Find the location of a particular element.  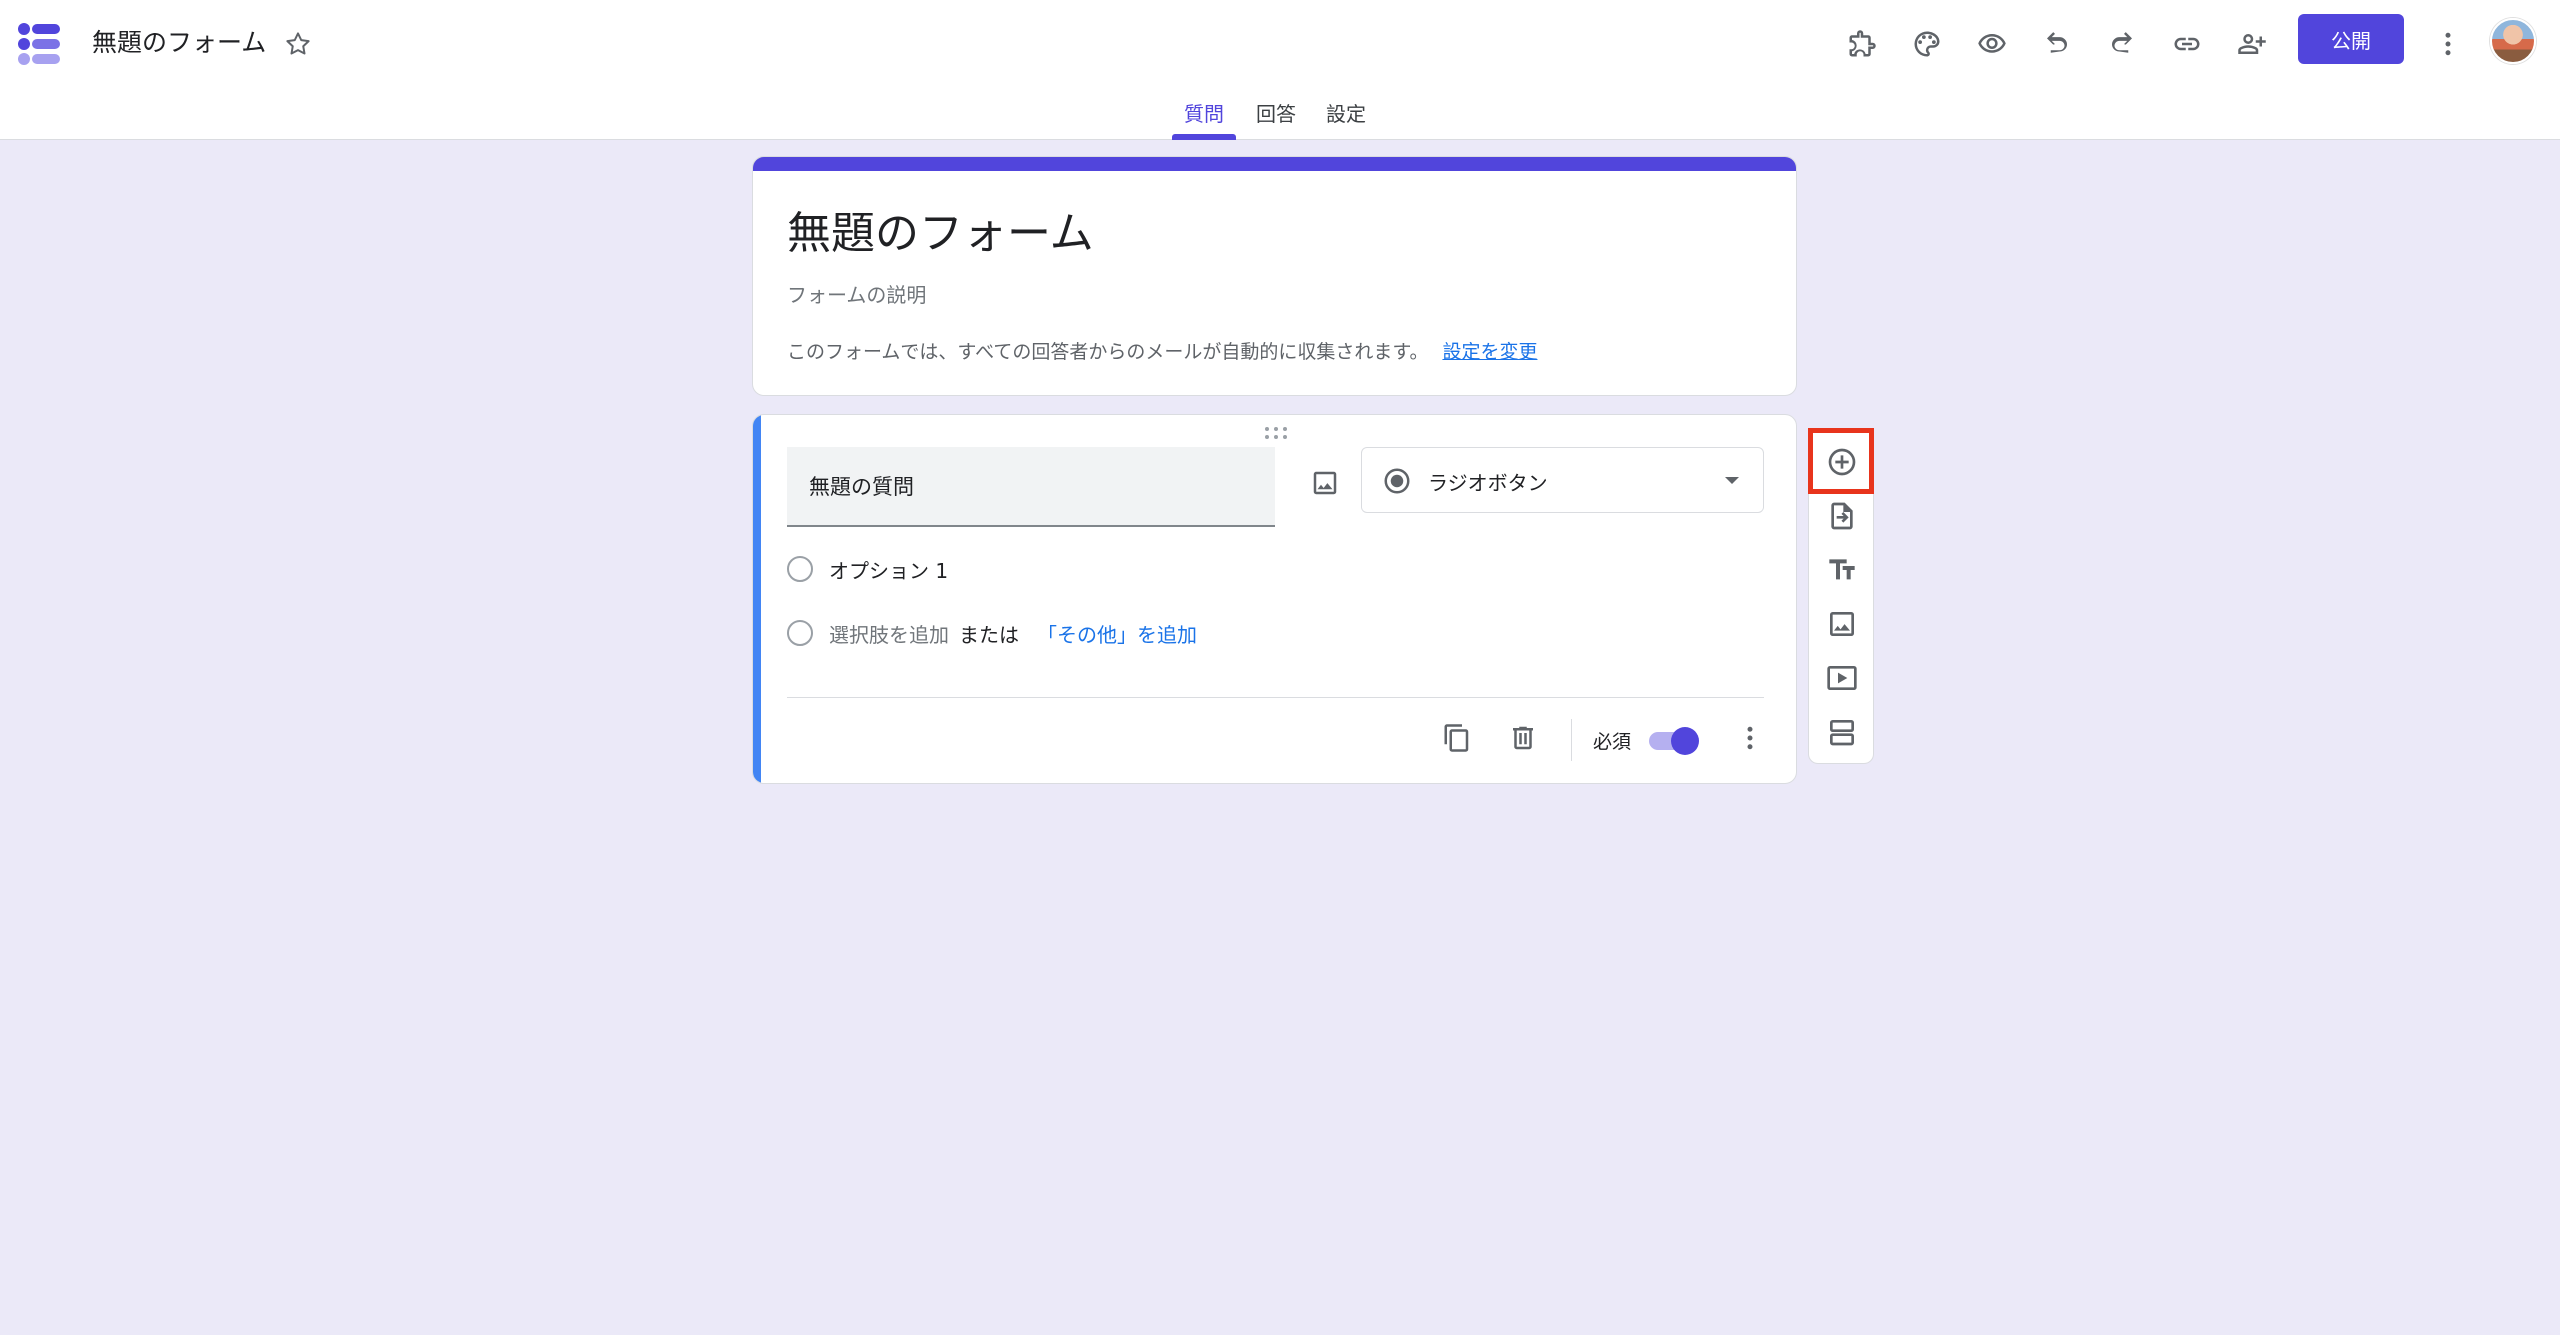

import-questions-icon is located at coordinates (1842, 516).